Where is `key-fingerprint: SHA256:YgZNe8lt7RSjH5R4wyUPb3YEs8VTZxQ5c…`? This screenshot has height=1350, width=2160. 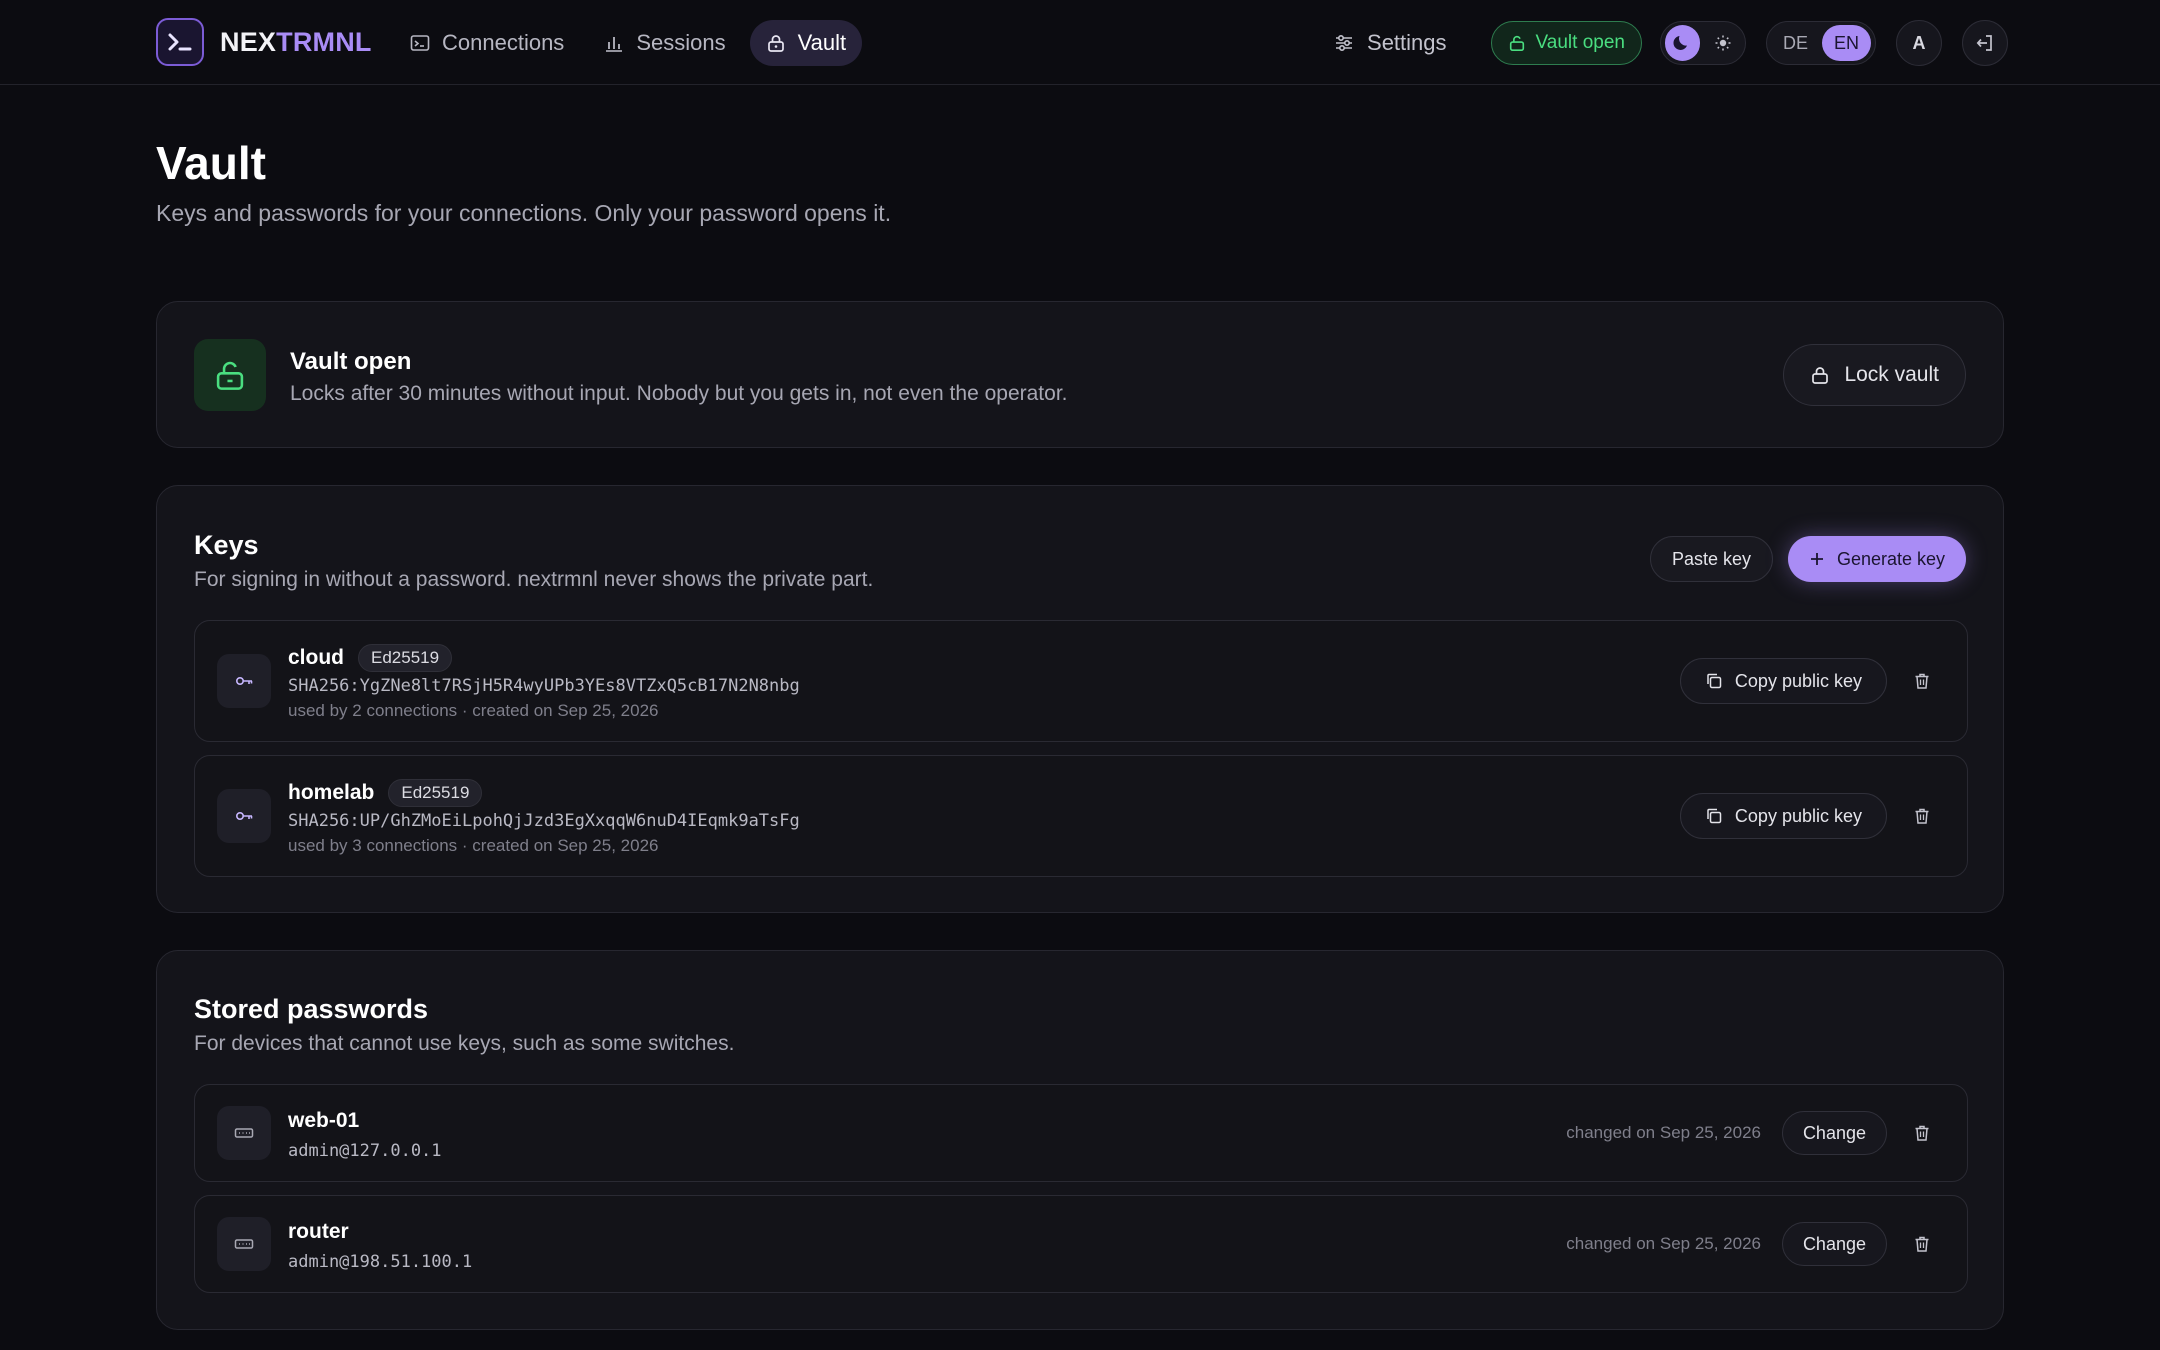 key-fingerprint: SHA256:YgZNe8lt7RSjH5R4wyUPb3YEs8VTZxQ5c… is located at coordinates (544, 686).